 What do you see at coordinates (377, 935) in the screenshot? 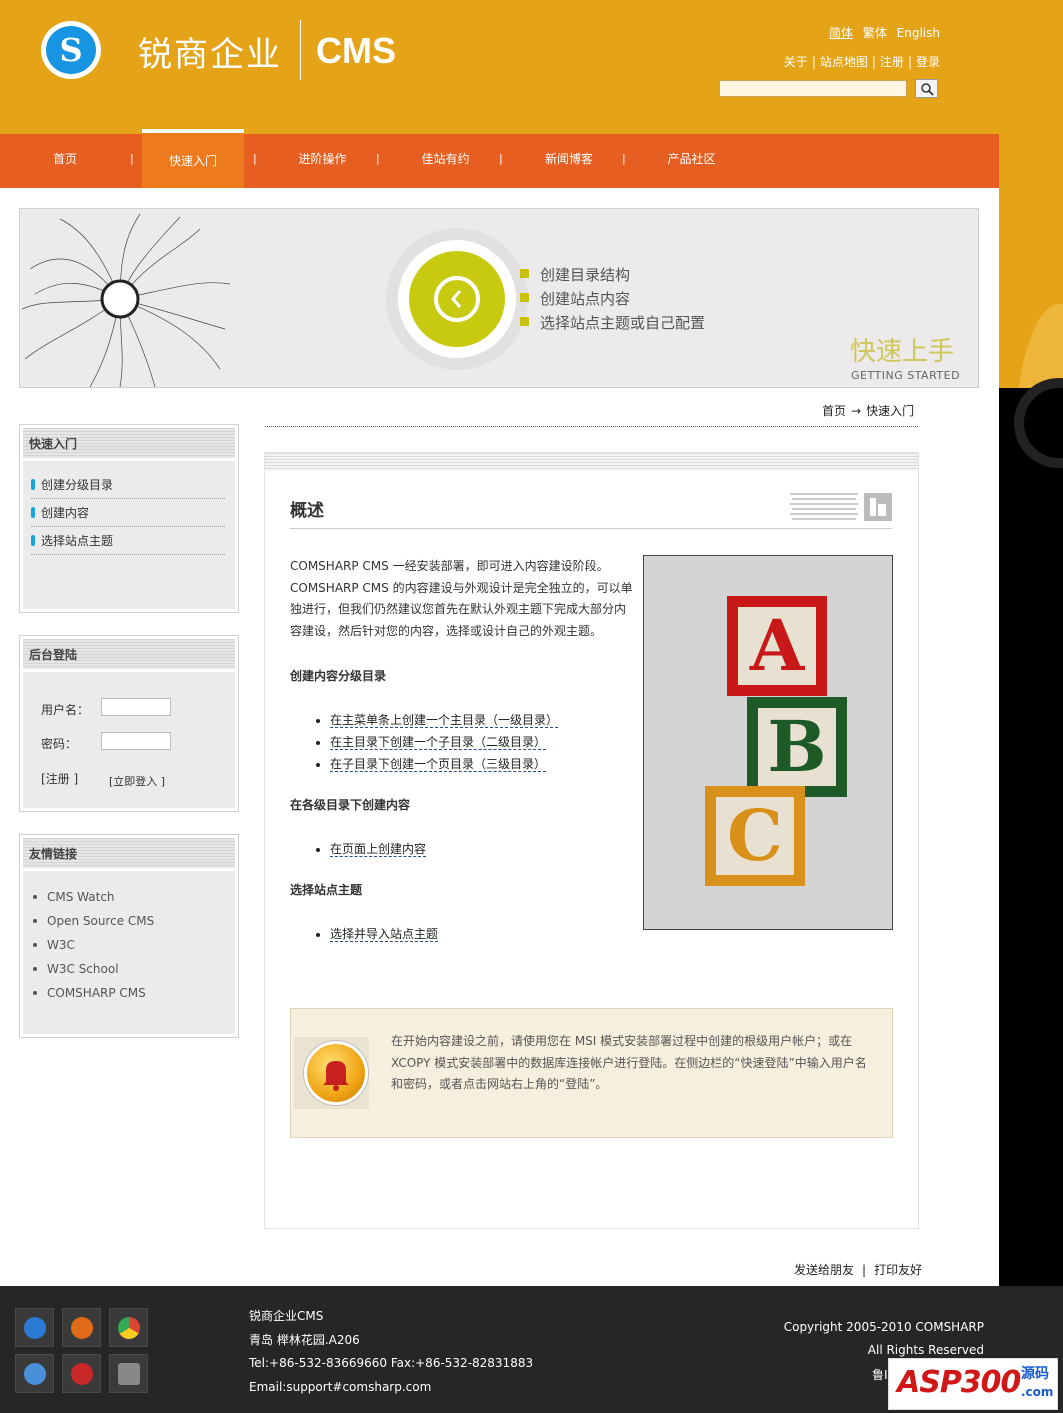
I see `link-import-theme: 选择并导入站点主题` at bounding box center [377, 935].